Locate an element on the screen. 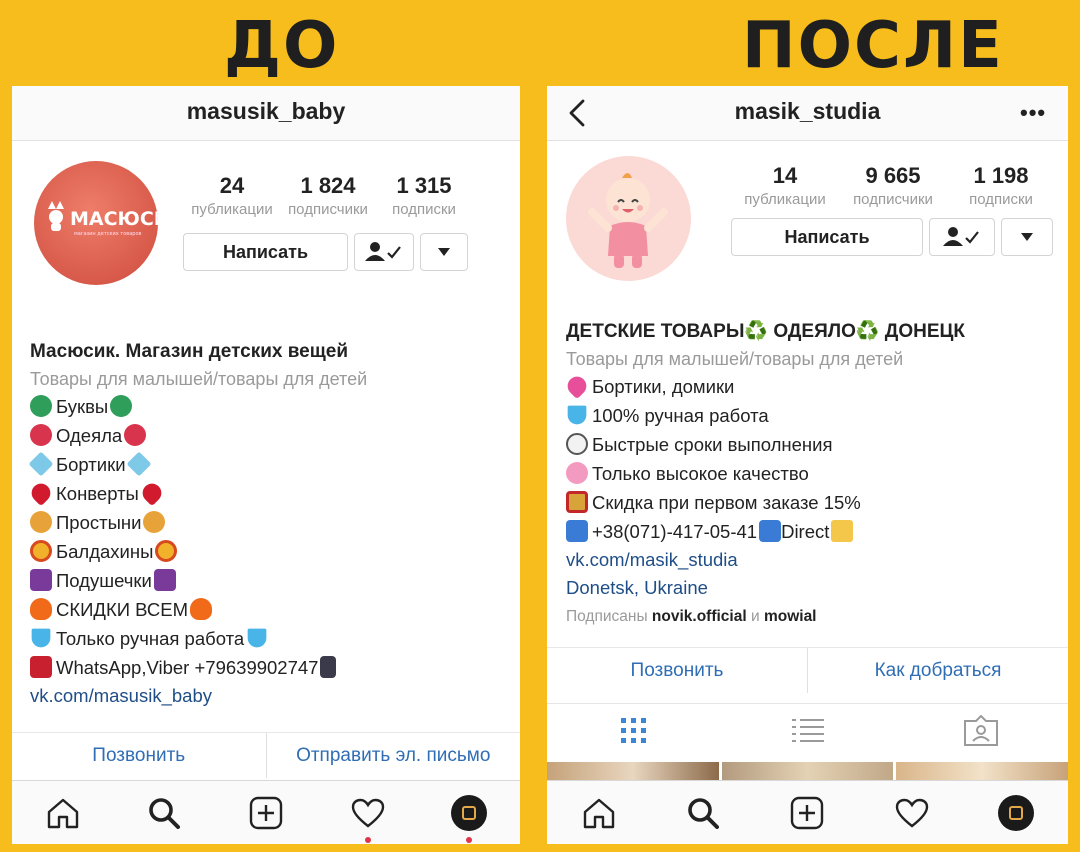  bottom-nav is located at coordinates (266, 812).